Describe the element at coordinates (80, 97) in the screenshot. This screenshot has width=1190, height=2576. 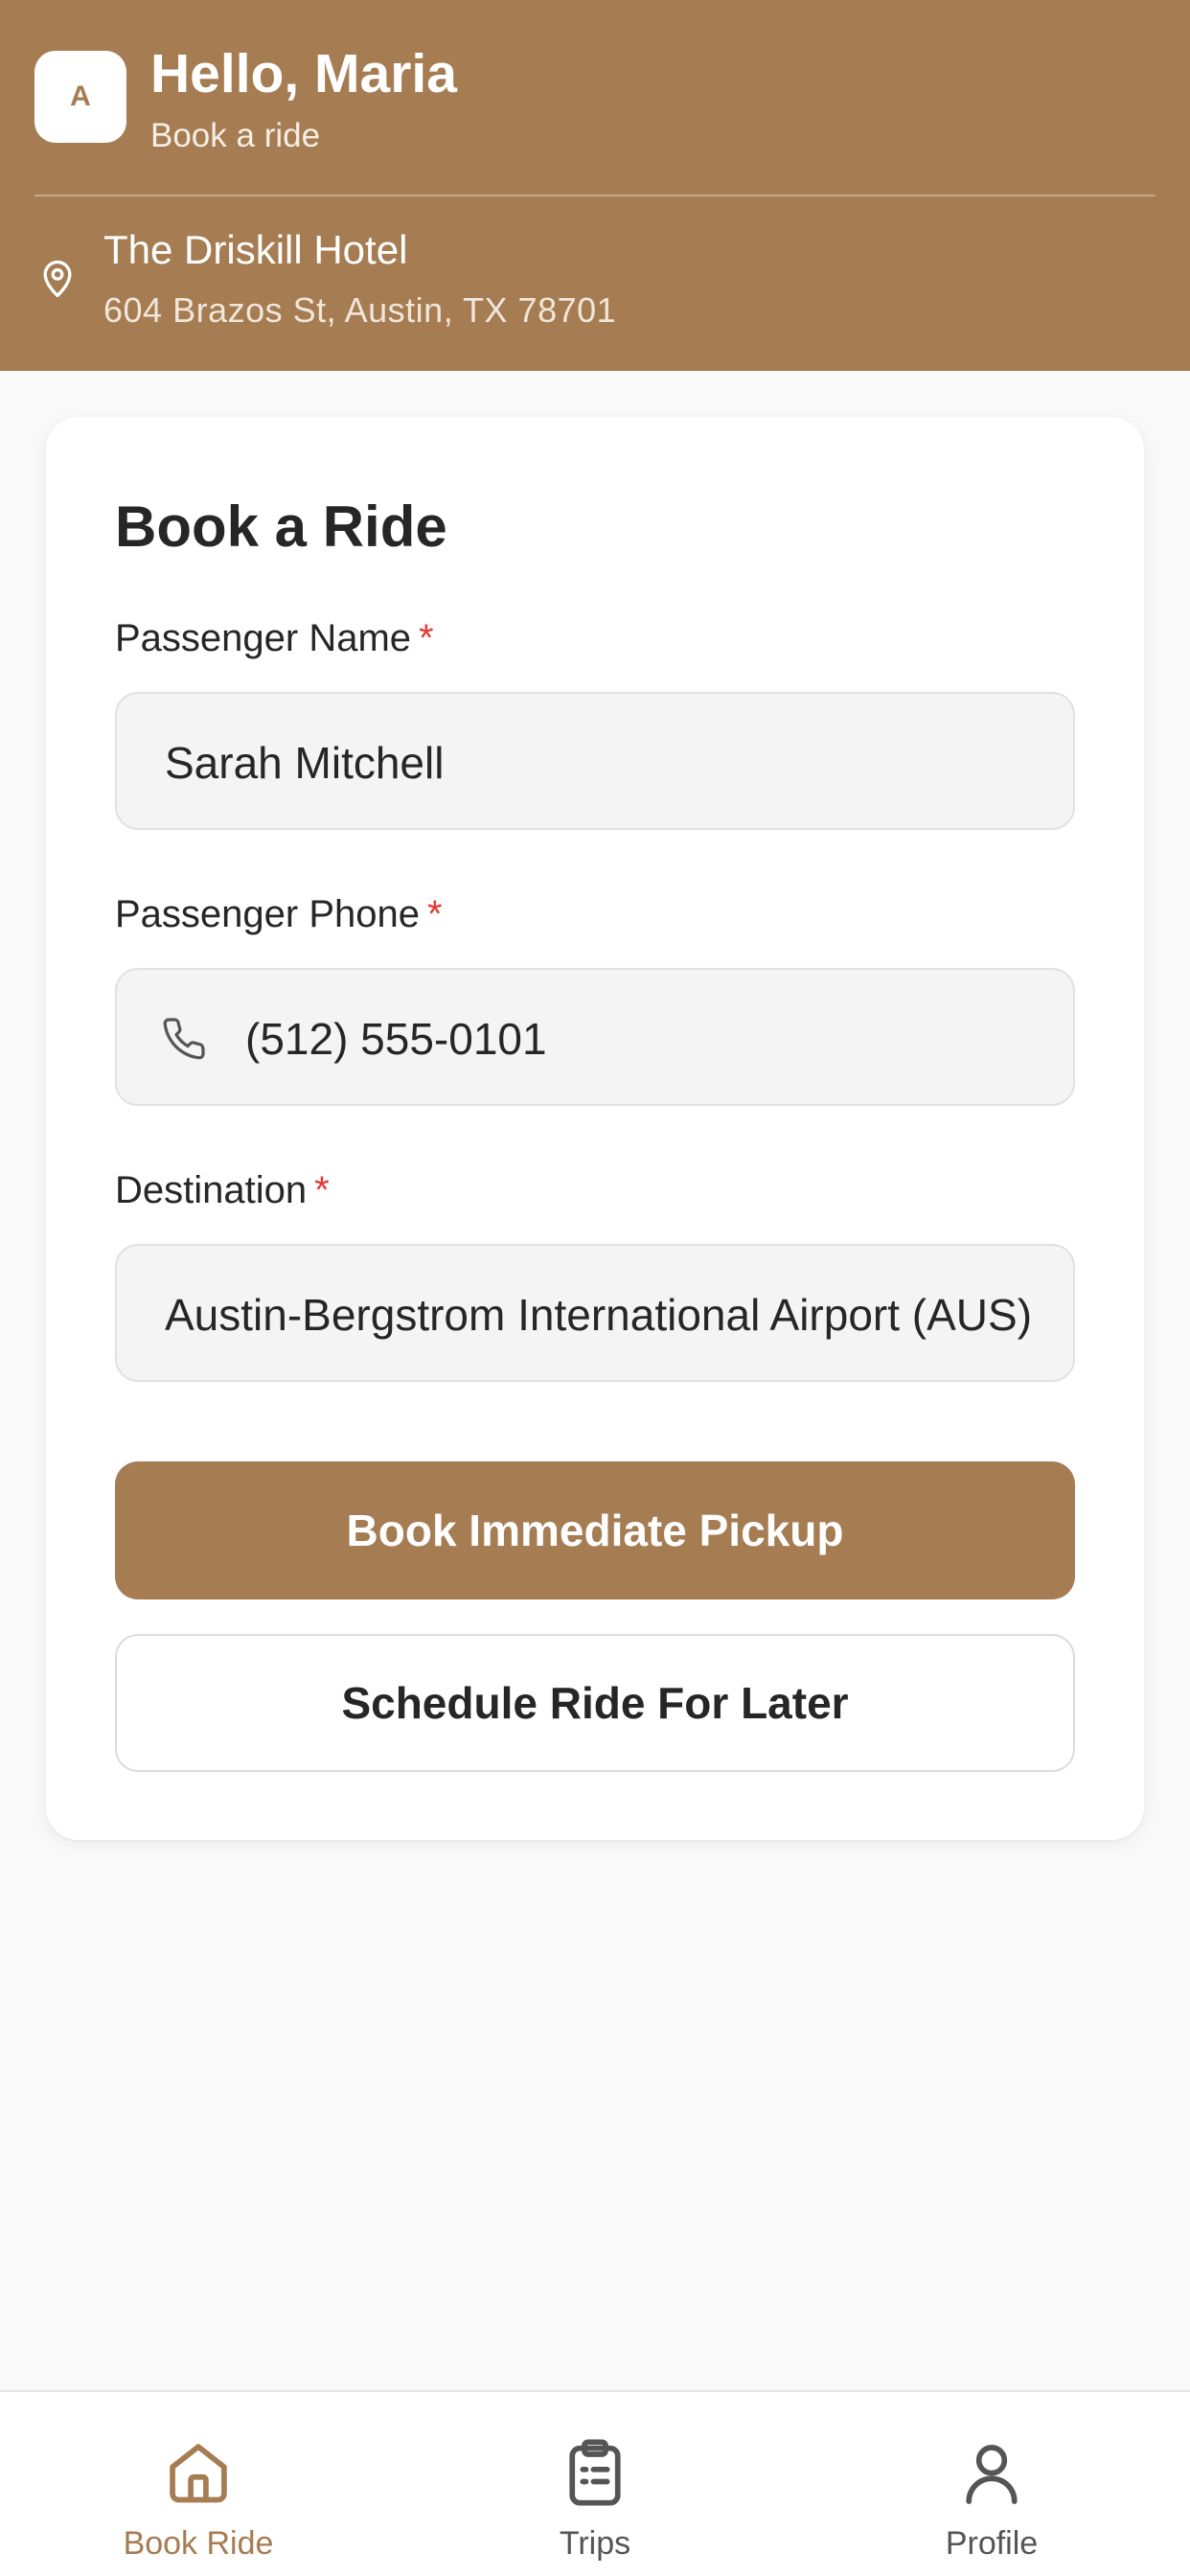
I see `avatar: A` at that location.